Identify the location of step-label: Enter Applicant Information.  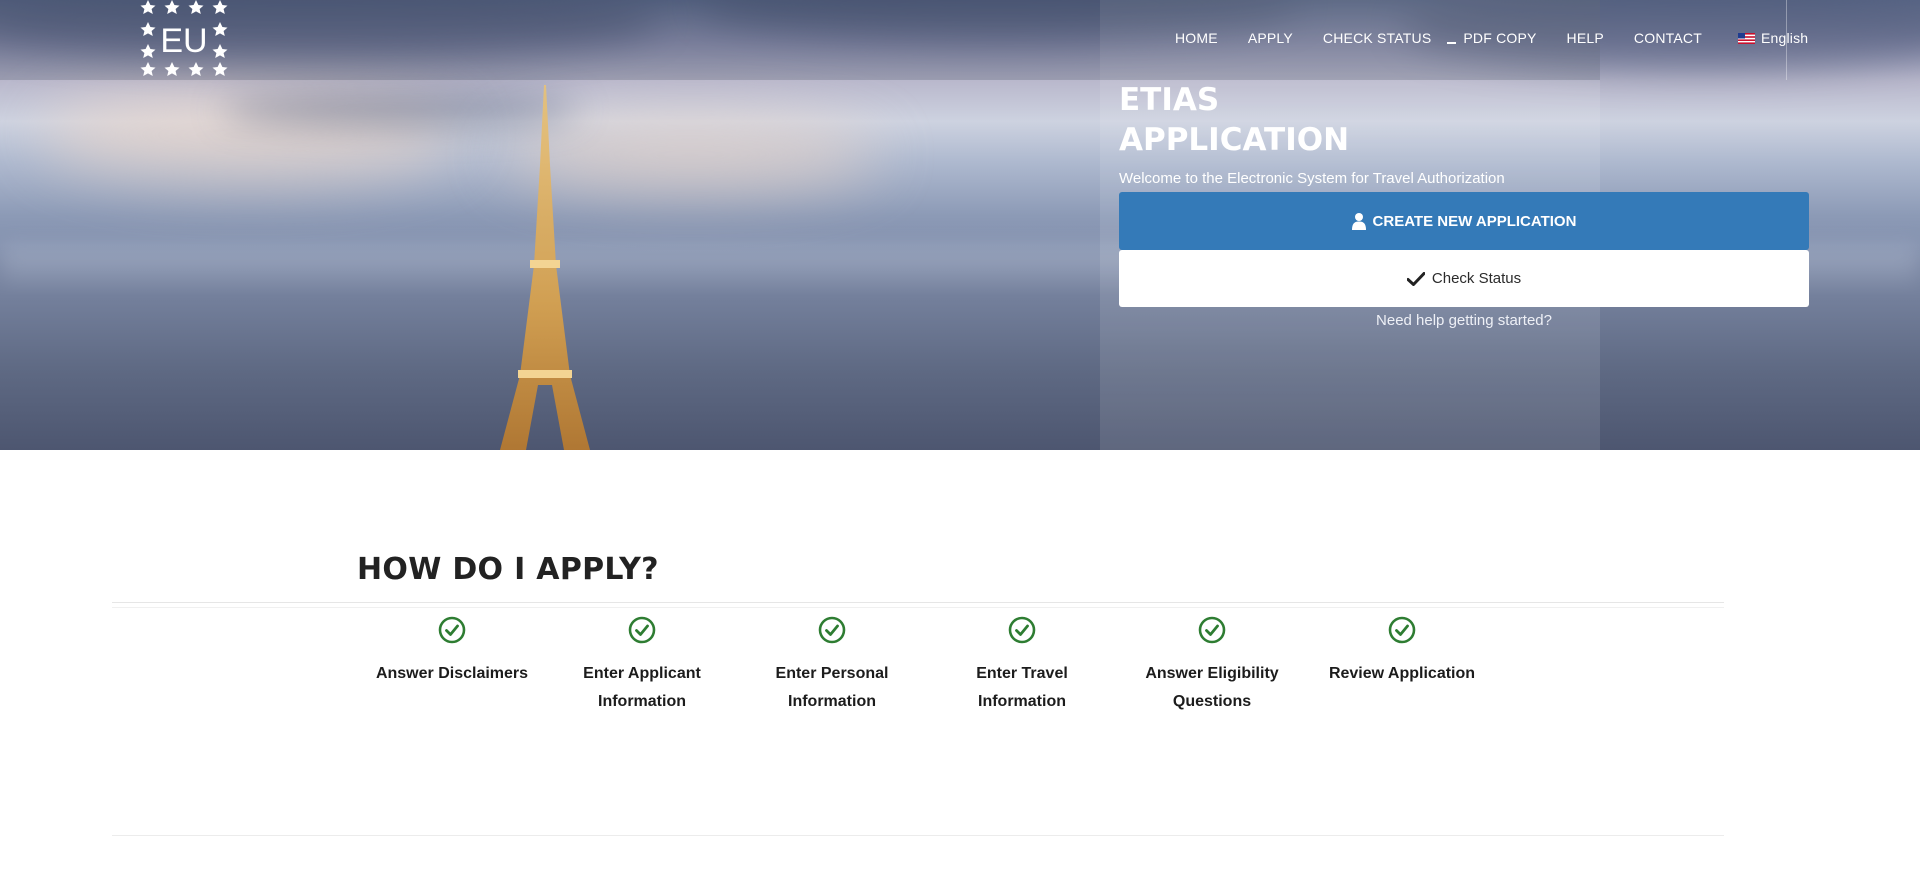
(642, 687).